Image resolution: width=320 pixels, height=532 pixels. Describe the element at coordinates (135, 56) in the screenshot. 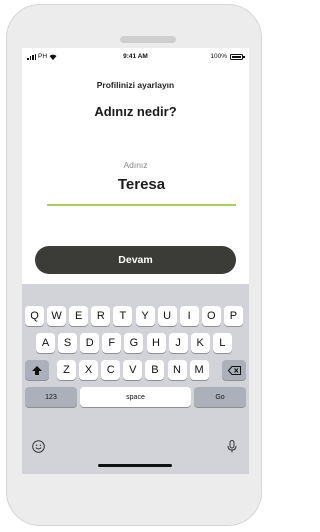

I see `status-bar: PH 9:41 AM 100%` at that location.